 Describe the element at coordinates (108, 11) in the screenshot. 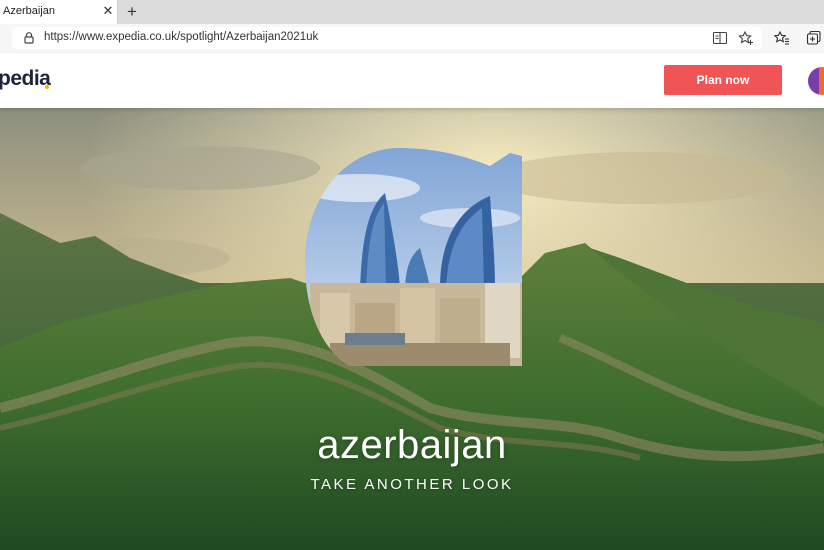

I see `close-tab-icon: ✕` at that location.